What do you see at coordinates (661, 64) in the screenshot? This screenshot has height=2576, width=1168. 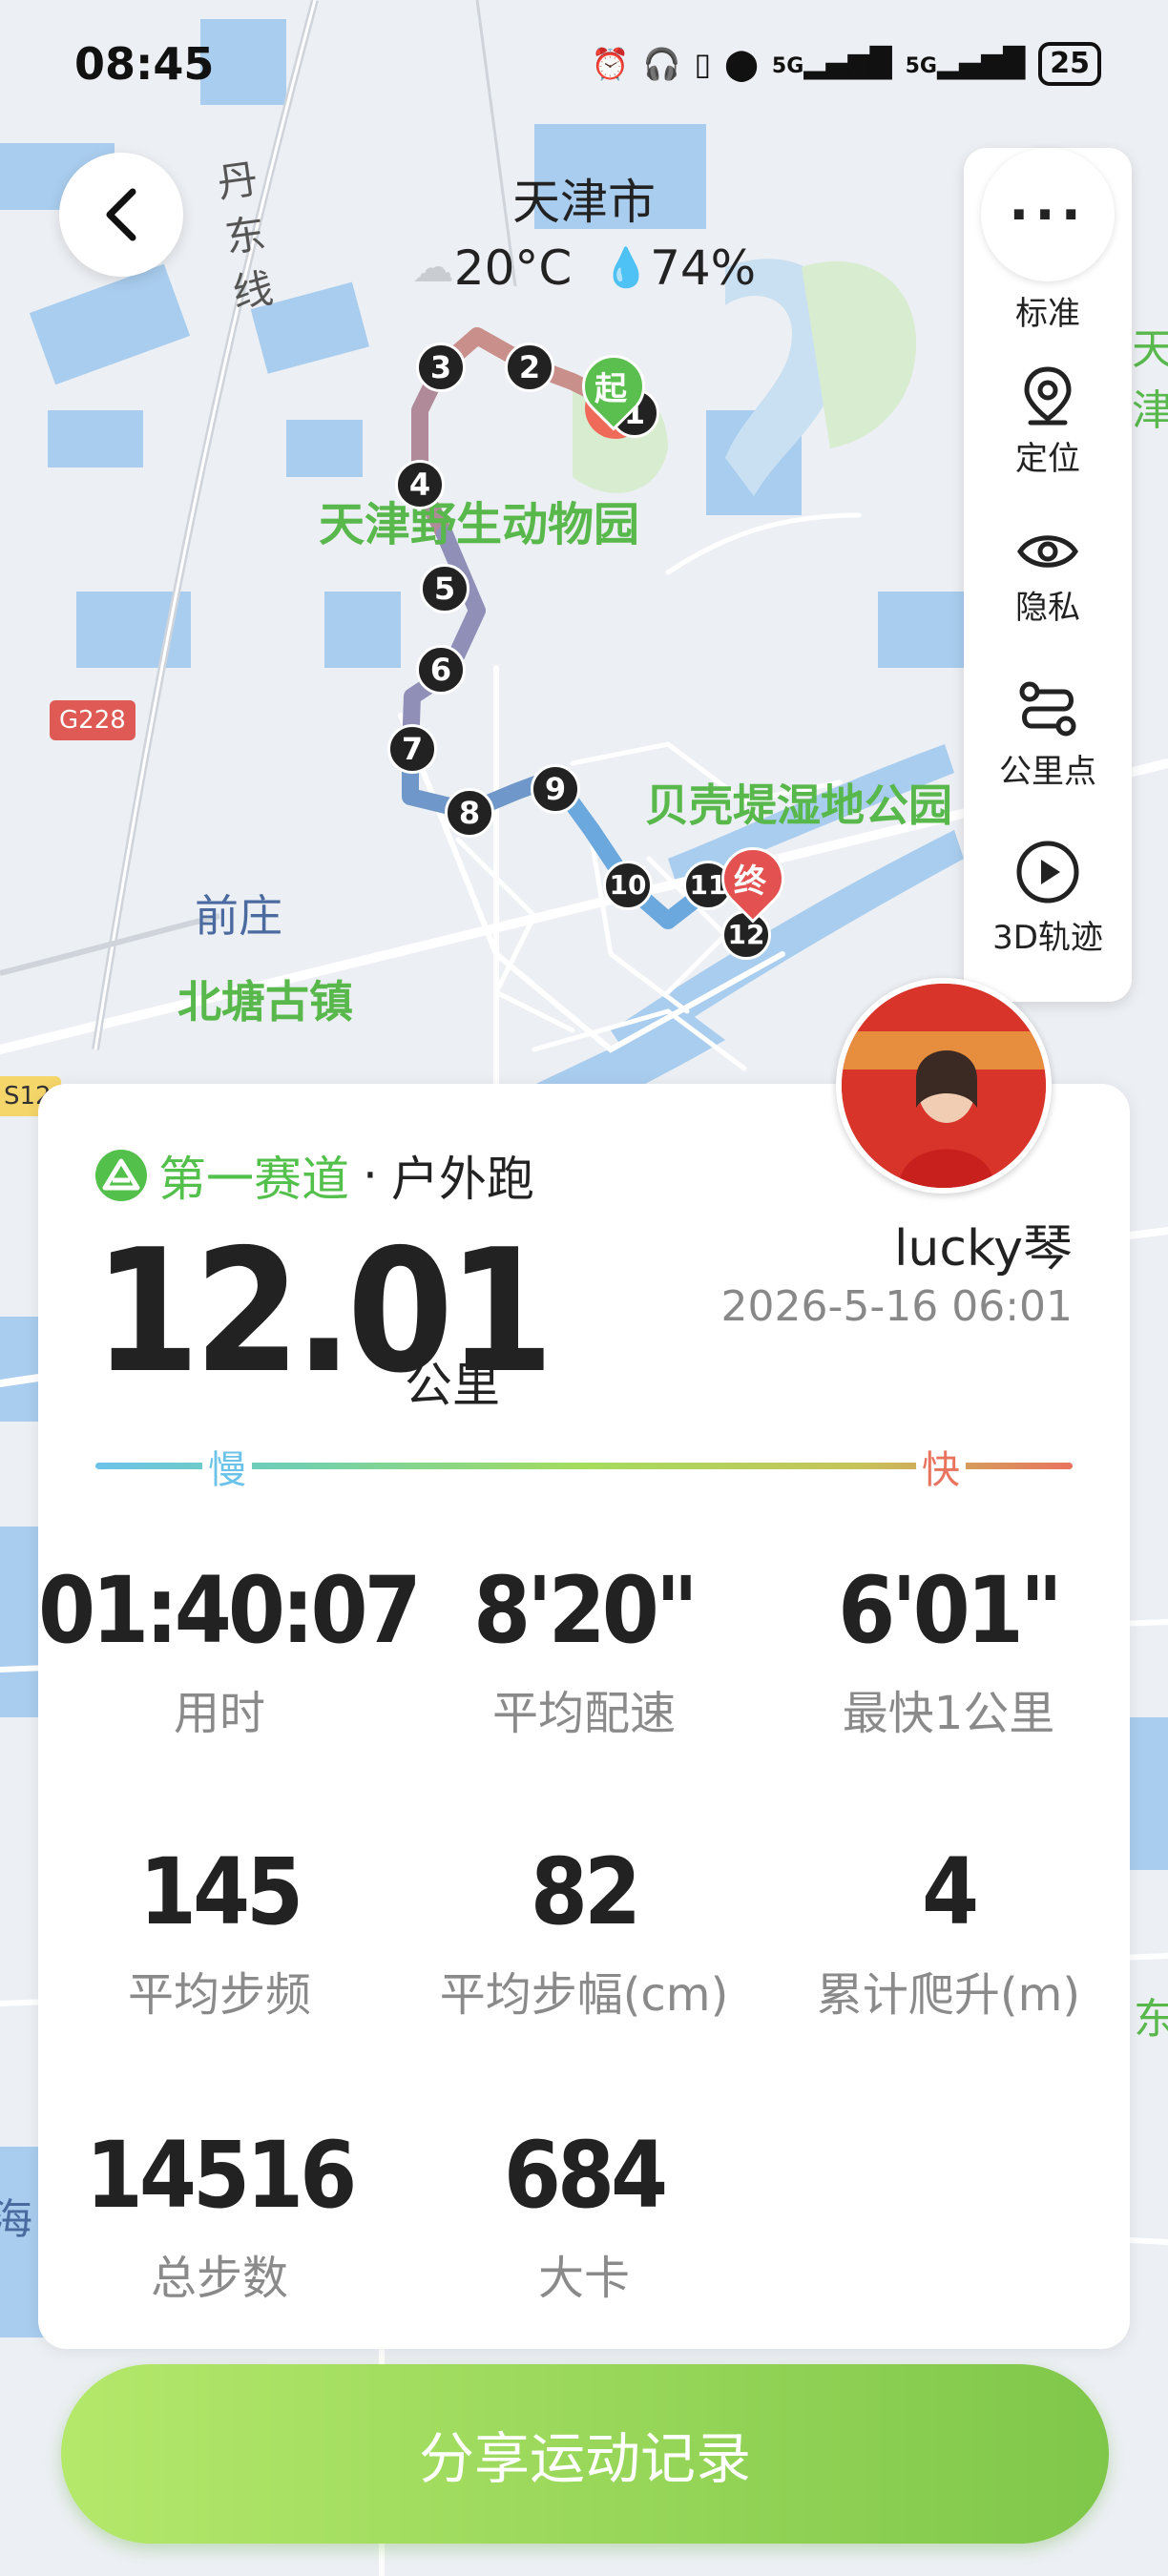 I see `headphones-icon: 🎧` at bounding box center [661, 64].